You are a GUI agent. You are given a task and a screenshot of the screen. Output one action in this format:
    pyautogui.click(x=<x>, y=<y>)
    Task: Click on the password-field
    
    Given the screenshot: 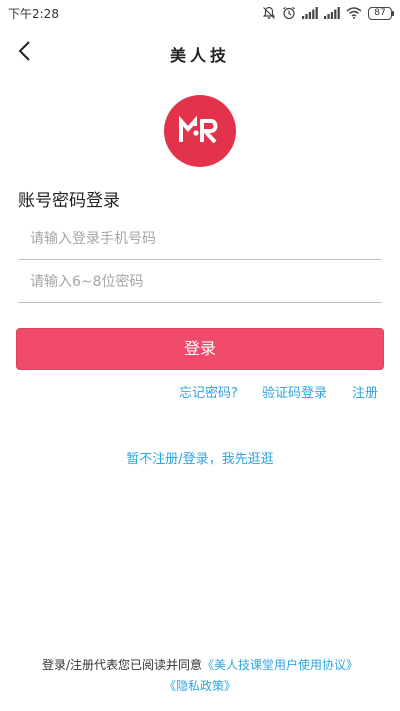 What is the action you would take?
    pyautogui.click(x=200, y=282)
    